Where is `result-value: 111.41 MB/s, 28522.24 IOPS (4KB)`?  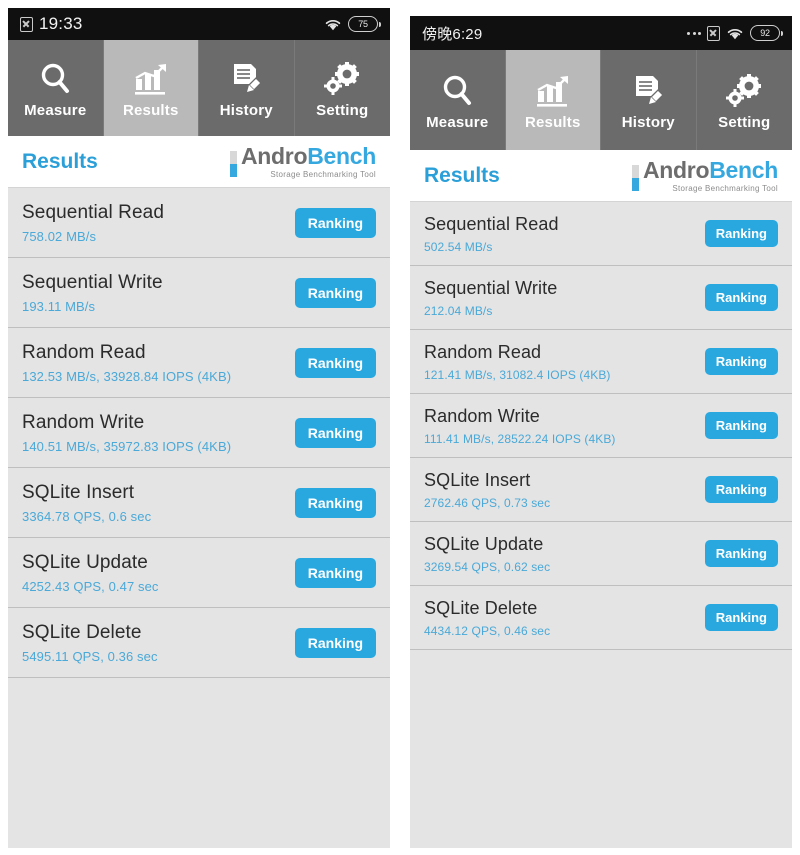
result-value: 111.41 MB/s, 28522.24 IOPS (4KB) is located at coordinates (520, 438).